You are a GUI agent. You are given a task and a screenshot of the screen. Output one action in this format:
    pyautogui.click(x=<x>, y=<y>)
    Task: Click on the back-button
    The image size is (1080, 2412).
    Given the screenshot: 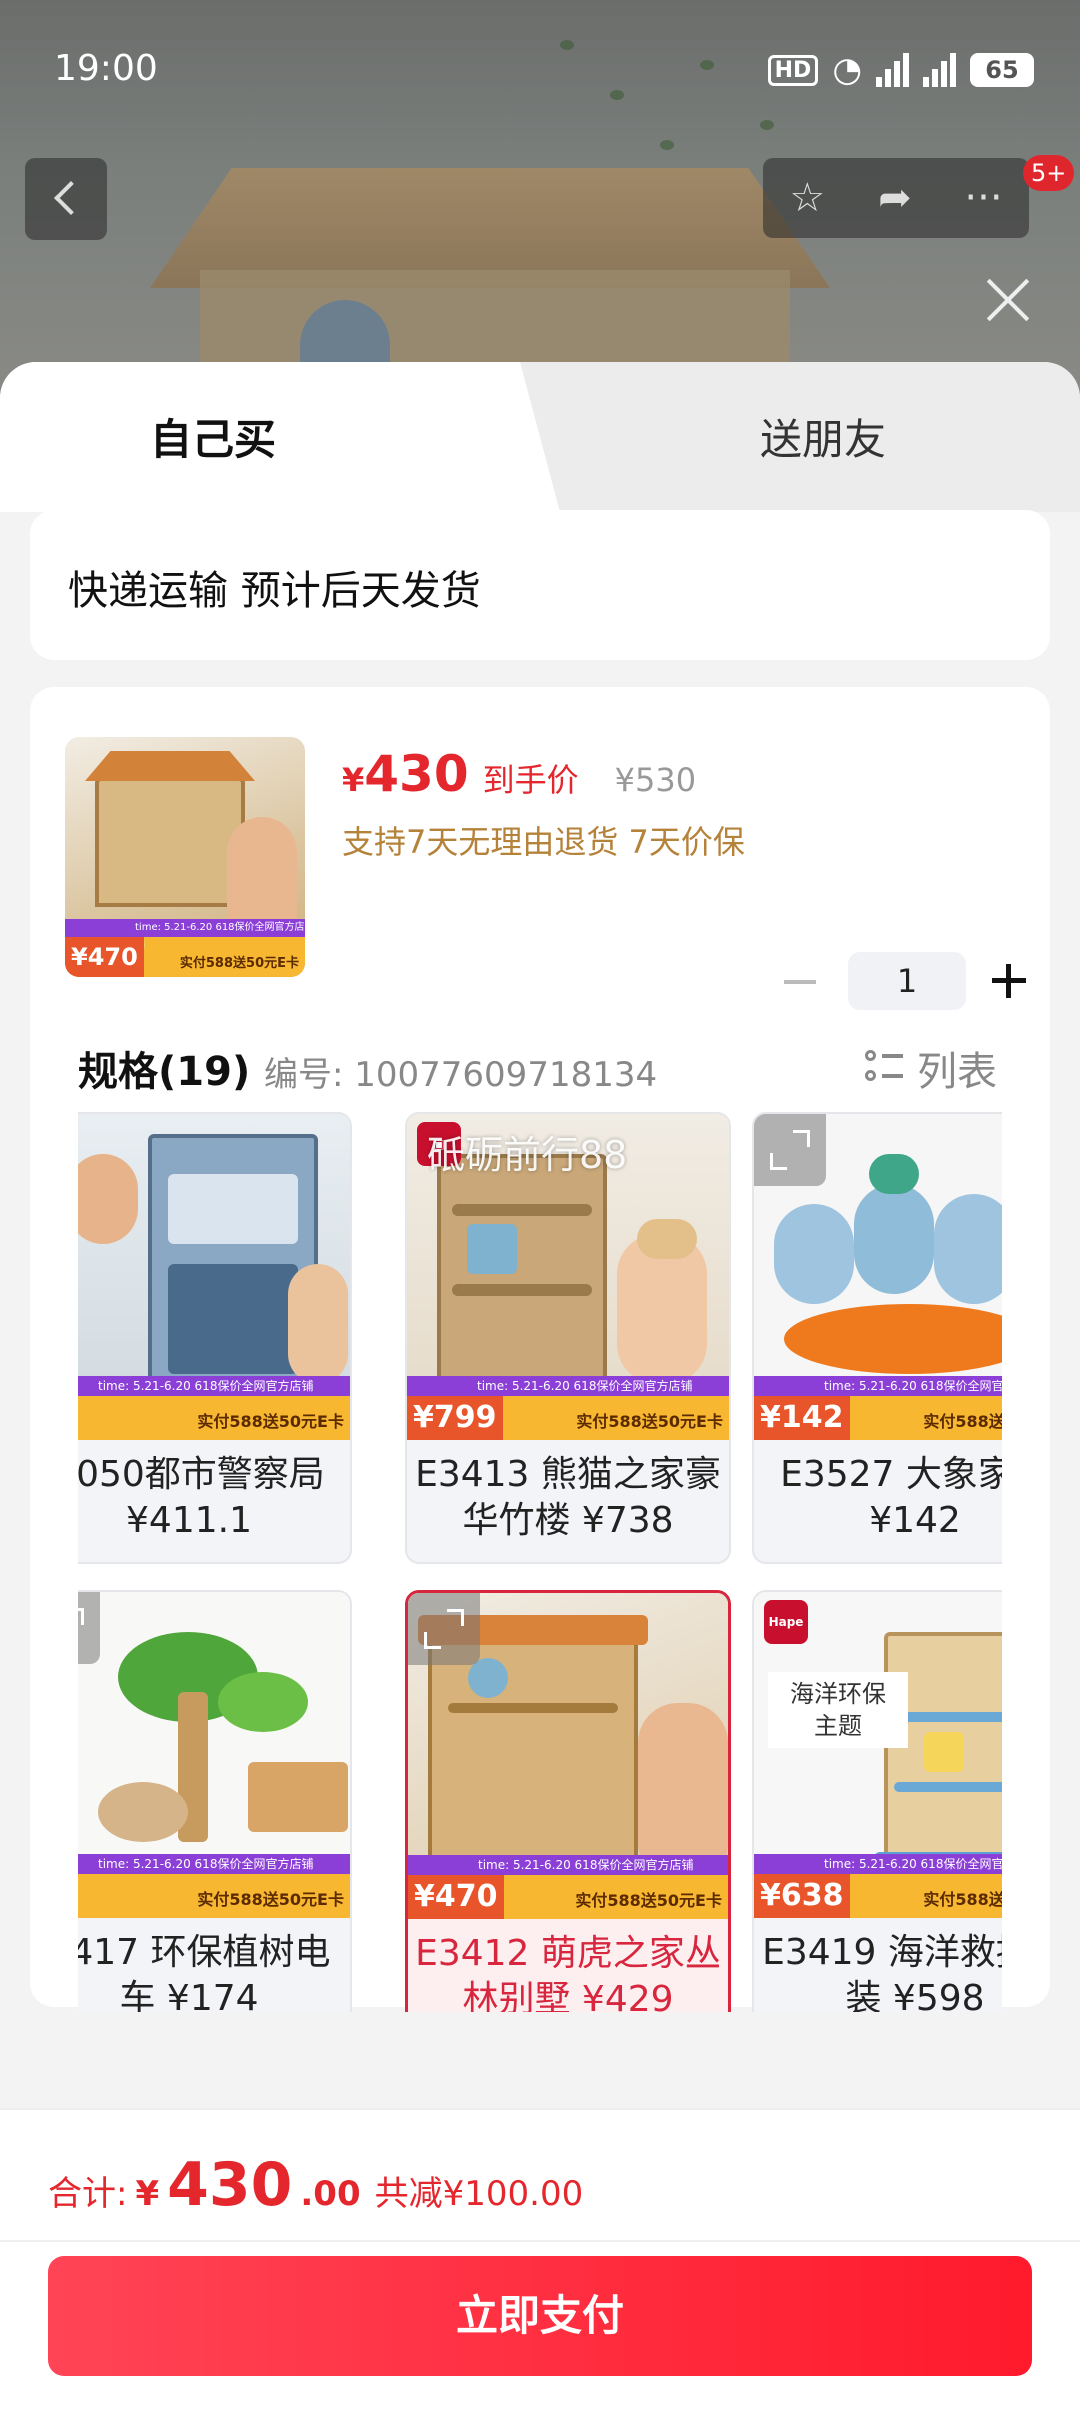 What is the action you would take?
    pyautogui.click(x=66, y=199)
    